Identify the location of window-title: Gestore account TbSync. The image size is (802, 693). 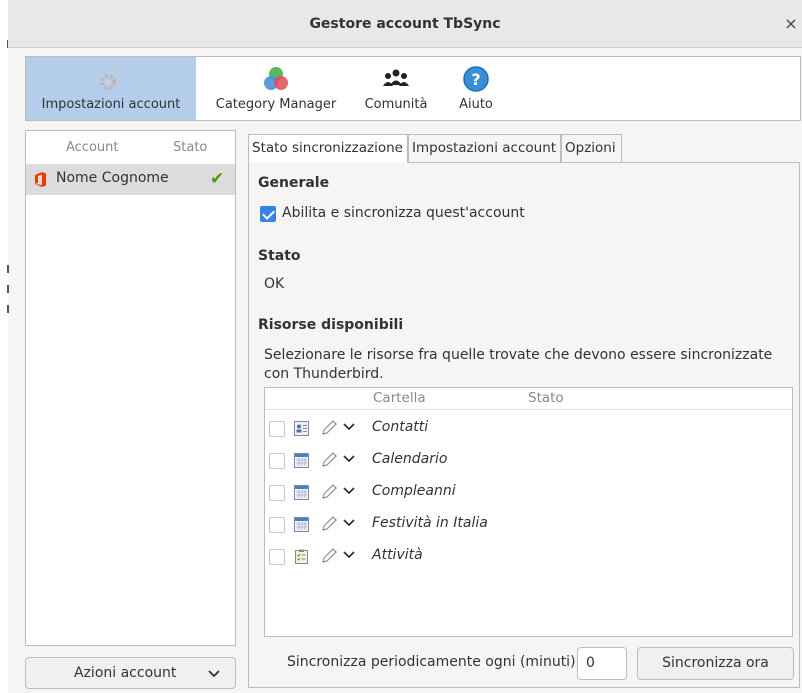
(405, 23).